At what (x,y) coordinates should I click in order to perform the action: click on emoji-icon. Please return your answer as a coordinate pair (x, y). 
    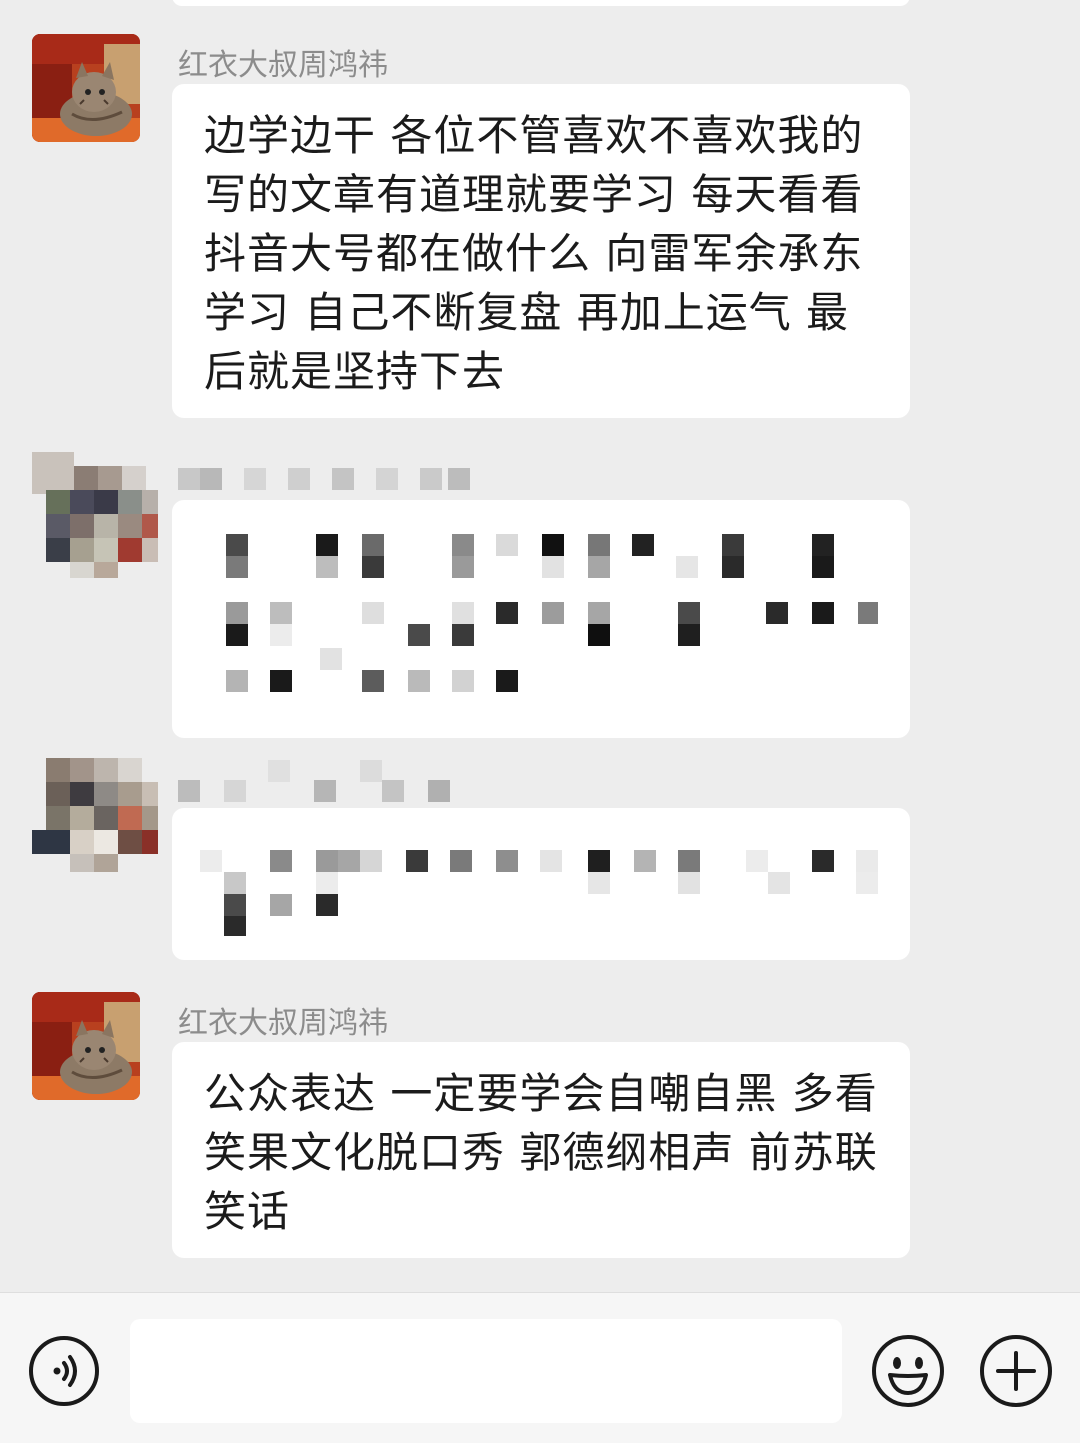
    Looking at the image, I should click on (908, 1371).